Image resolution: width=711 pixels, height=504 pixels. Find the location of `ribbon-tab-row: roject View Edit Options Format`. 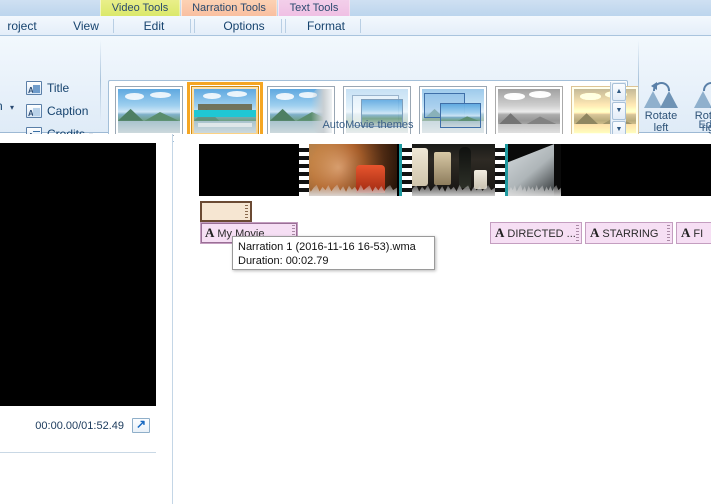

ribbon-tab-row: roject View Edit Options Format is located at coordinates (355, 26).